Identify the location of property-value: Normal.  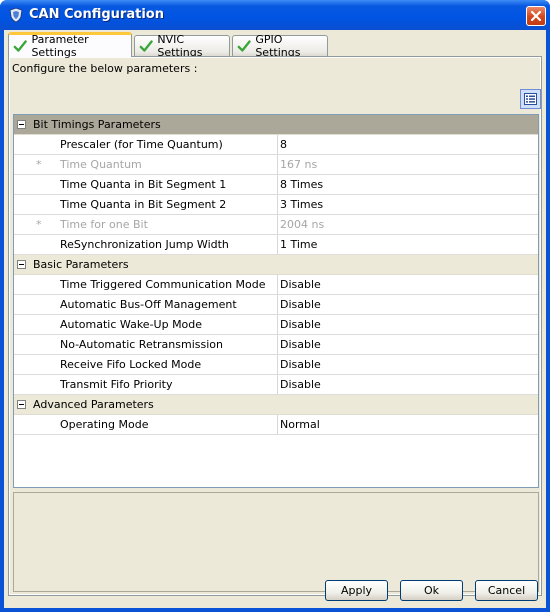
(300, 424).